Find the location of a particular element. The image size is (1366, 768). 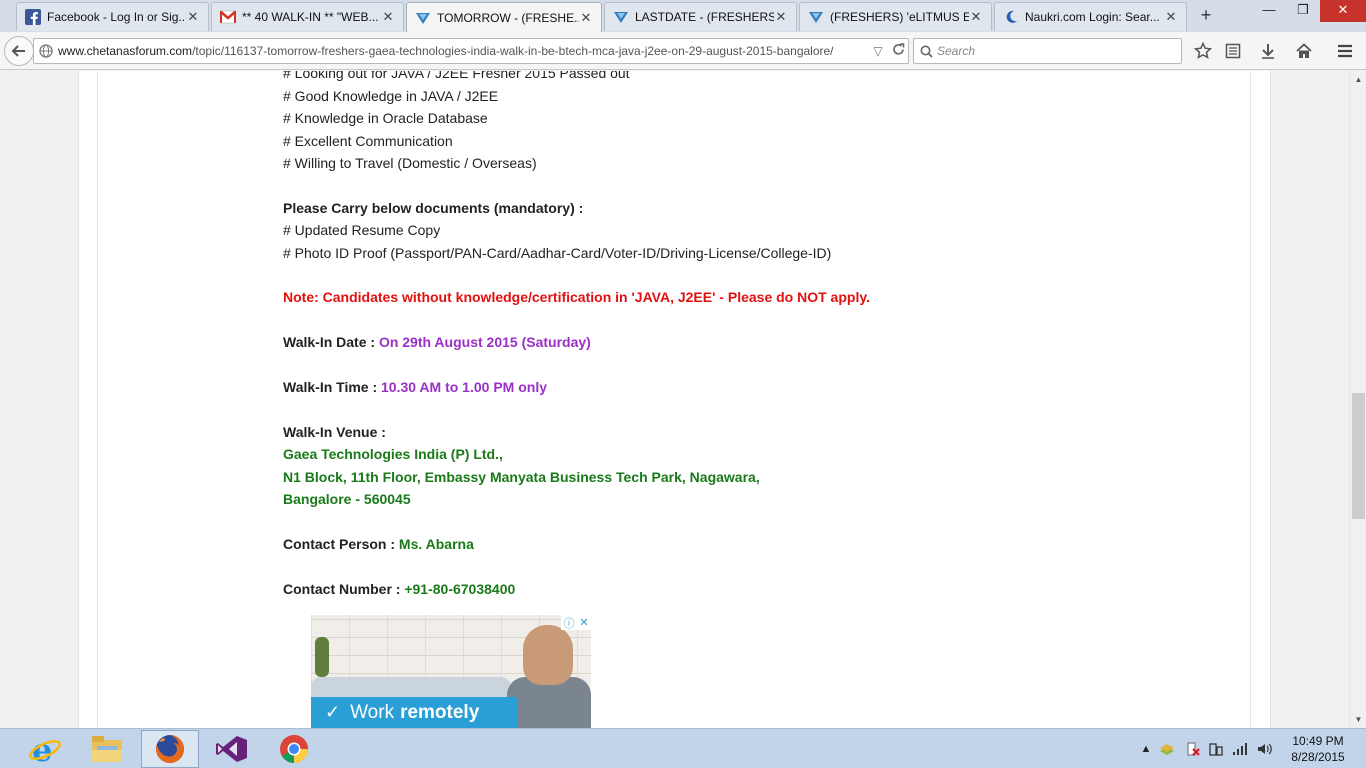

time-value: 10.30 AM to 1.00 PM only is located at coordinates (464, 387).